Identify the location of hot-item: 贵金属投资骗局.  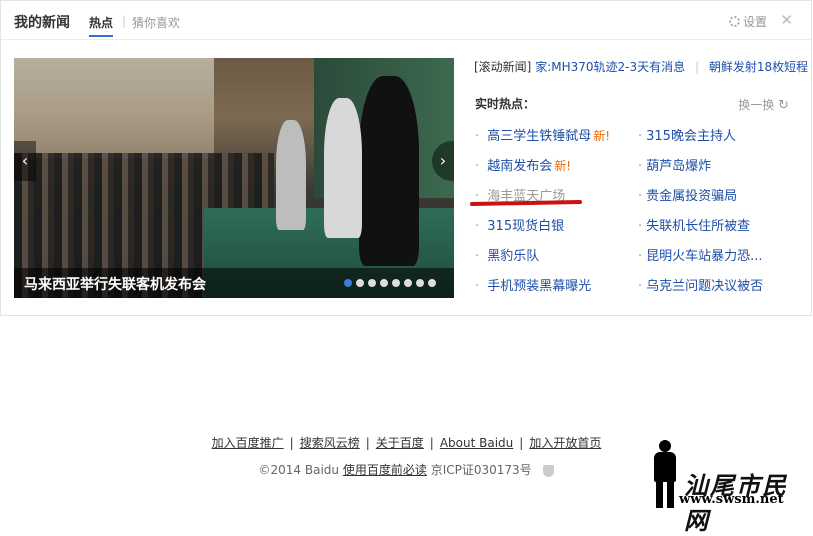
(687, 194).